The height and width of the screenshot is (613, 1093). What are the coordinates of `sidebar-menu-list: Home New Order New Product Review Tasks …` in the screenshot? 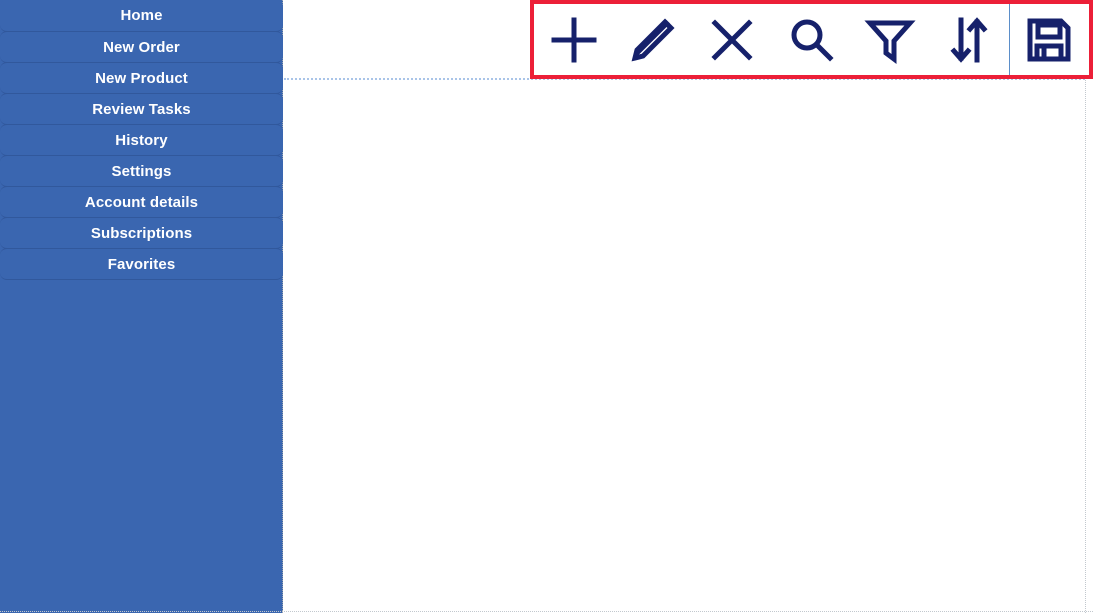 It's located at (141, 140).